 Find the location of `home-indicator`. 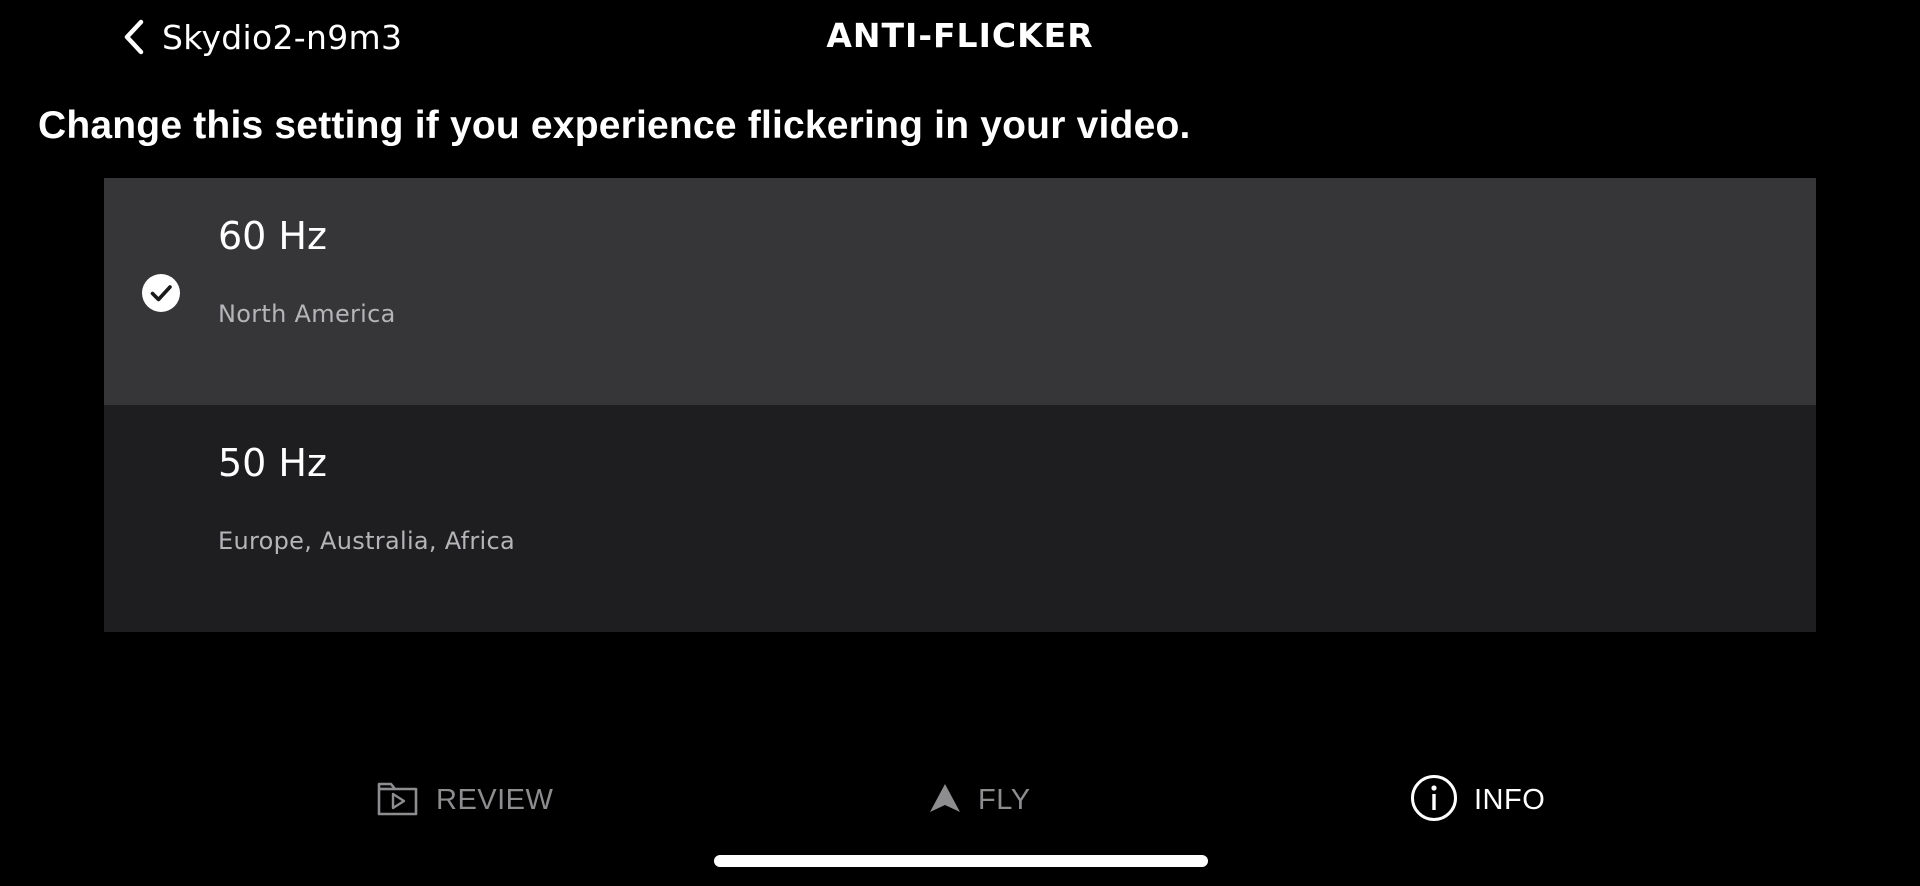

home-indicator is located at coordinates (961, 861).